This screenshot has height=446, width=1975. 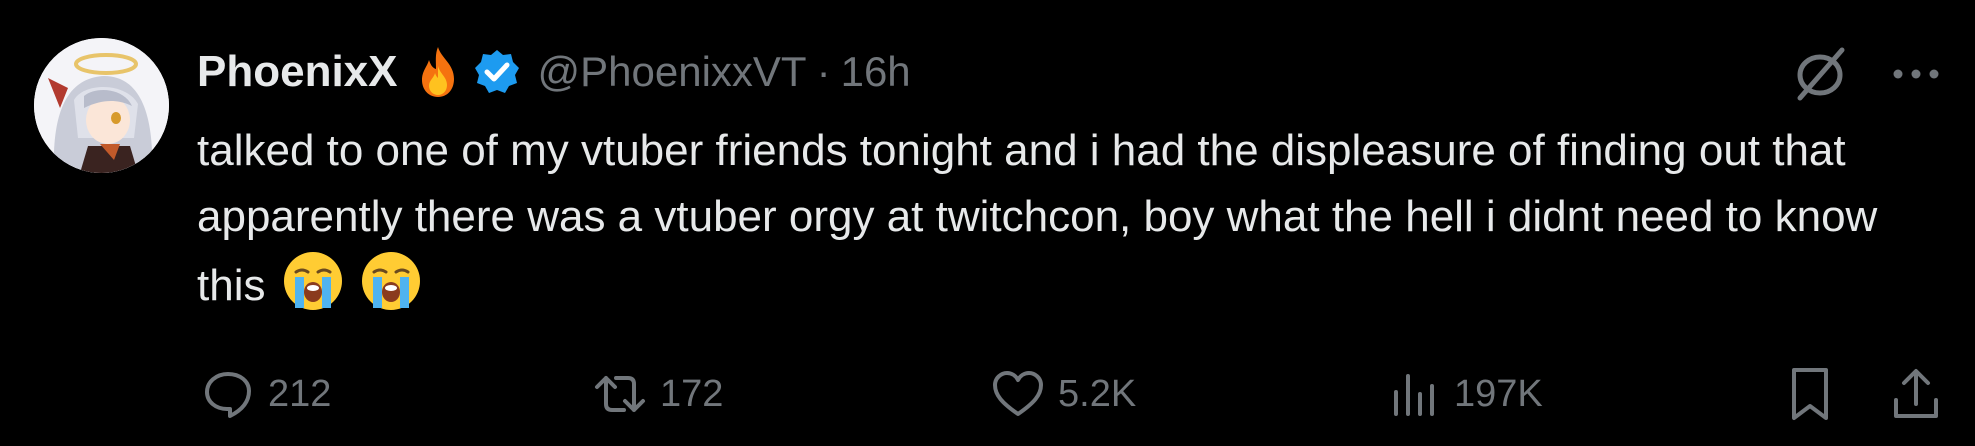 I want to click on author-handle: @PhoenixxVT, so click(x=672, y=72).